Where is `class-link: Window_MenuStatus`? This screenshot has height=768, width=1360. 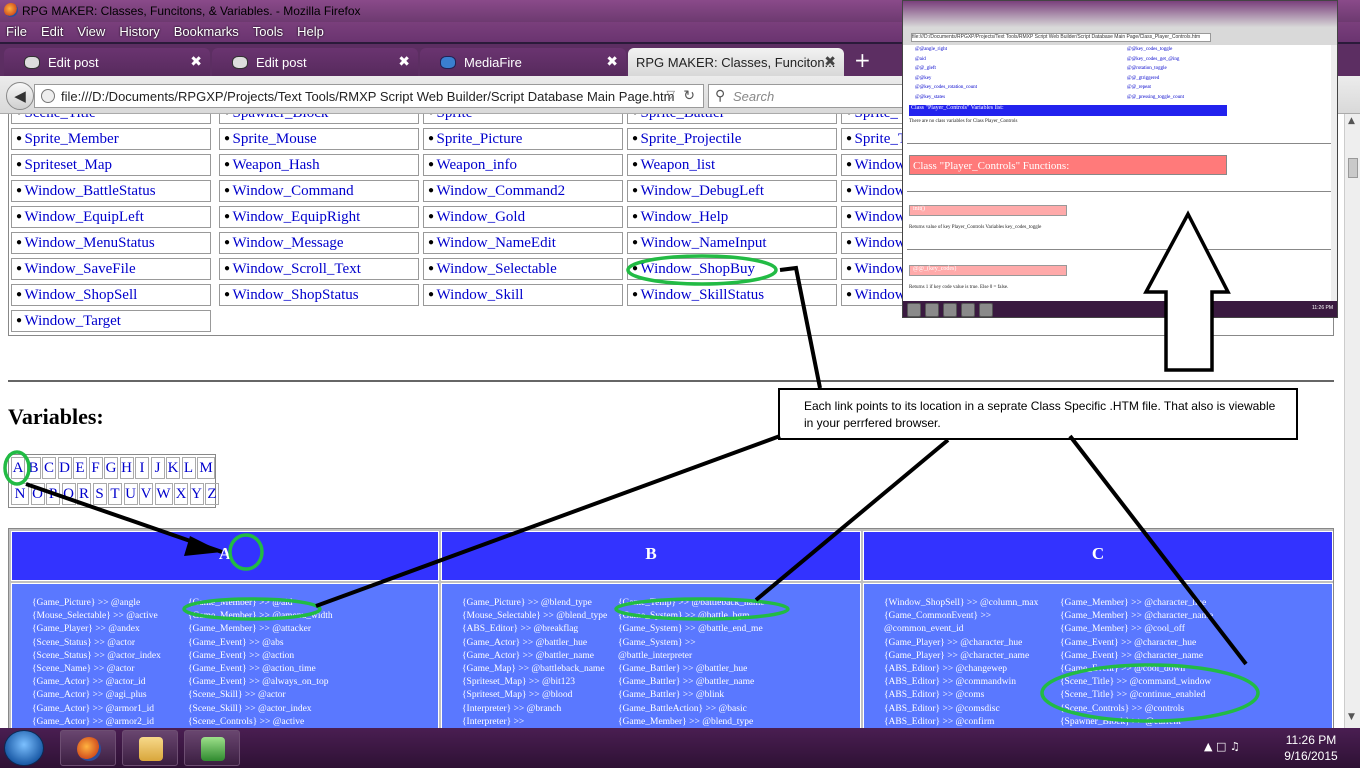
class-link: Window_MenuStatus is located at coordinates (111, 243).